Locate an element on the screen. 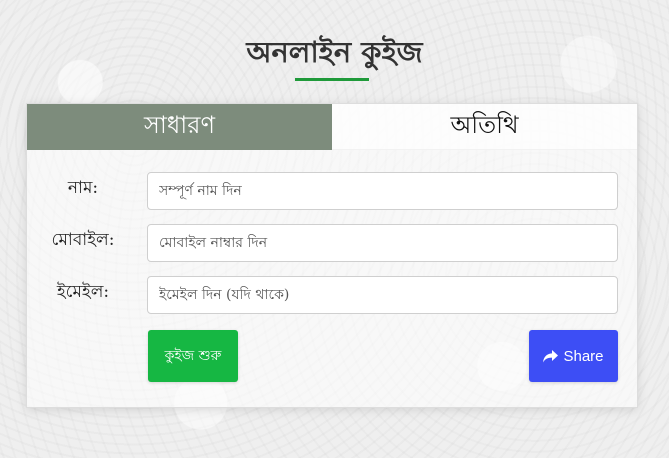 This screenshot has width=669, height=458. email-input is located at coordinates (382, 295).